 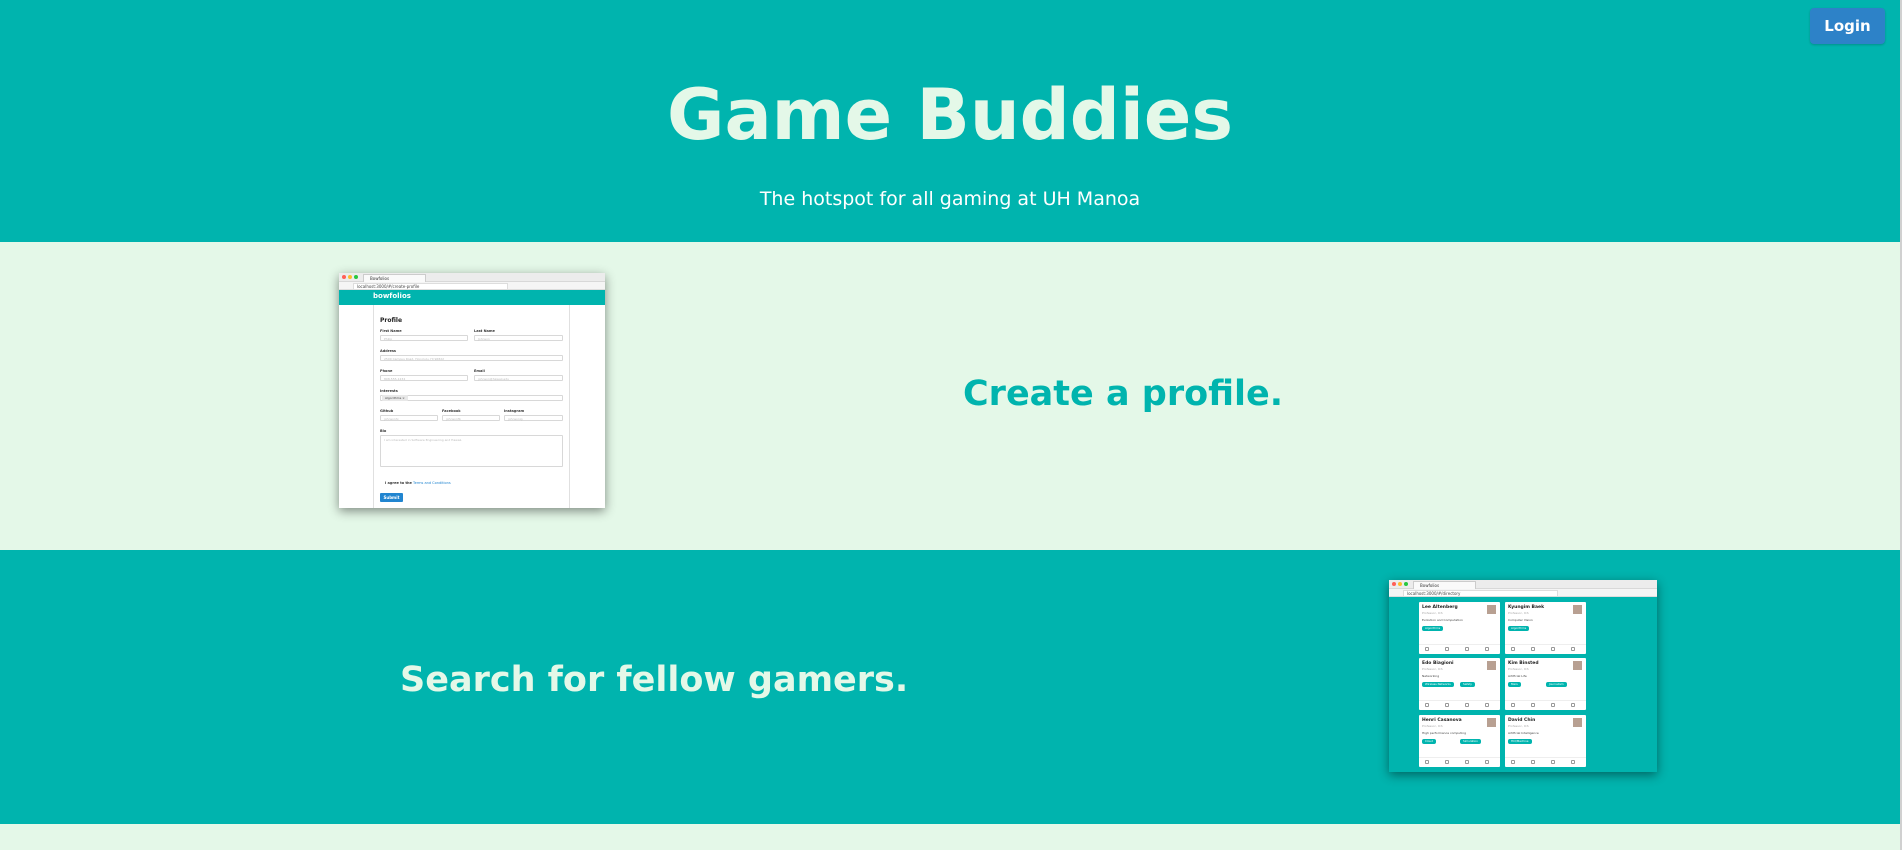 I want to click on login-button: Login, so click(x=1847, y=26).